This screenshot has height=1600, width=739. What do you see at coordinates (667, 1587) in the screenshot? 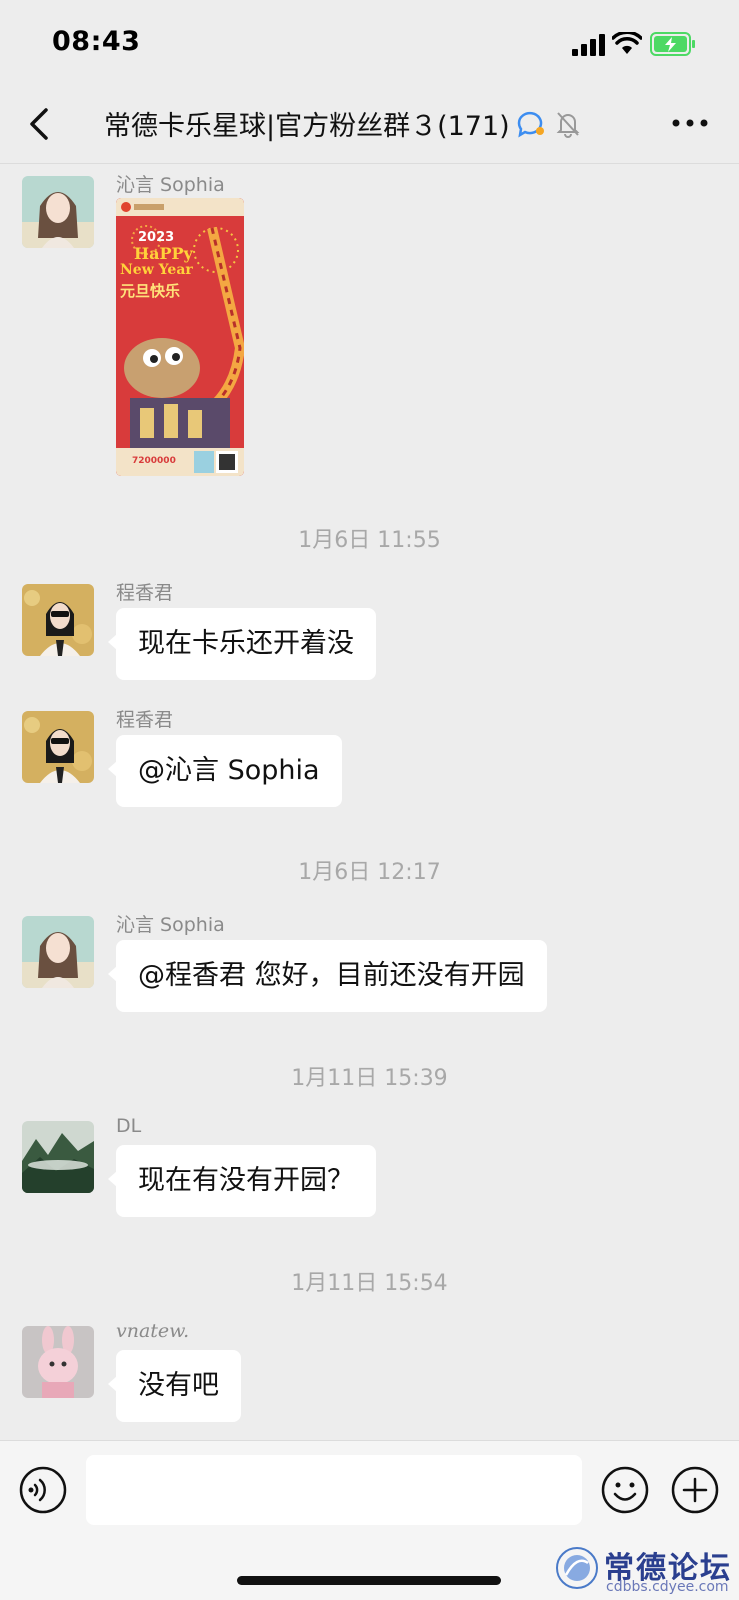
I see `watermark-url: cdbbs.cdyee.com` at bounding box center [667, 1587].